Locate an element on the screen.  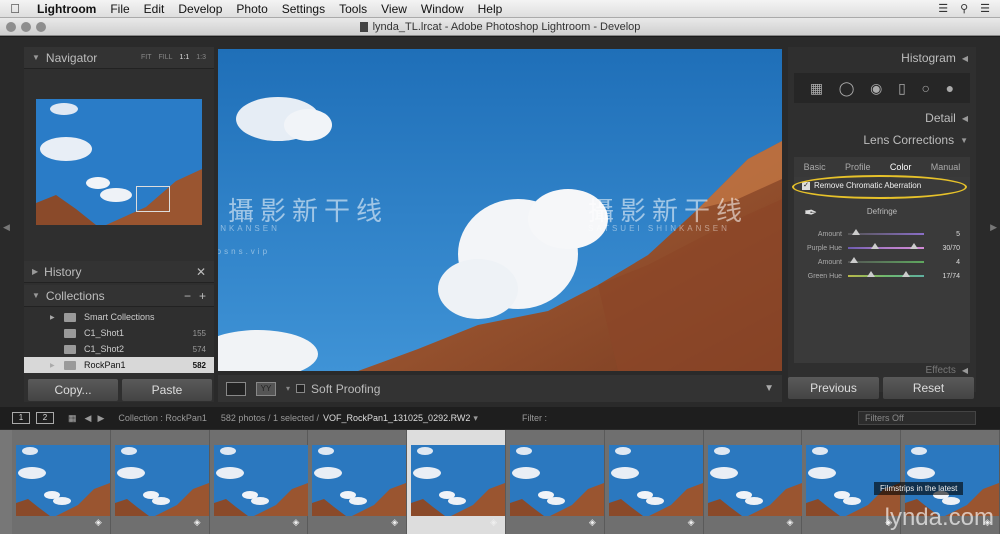
remove-ca-row: ✓ Remove Chromatic Aberration is located at coordinates (879, 187).